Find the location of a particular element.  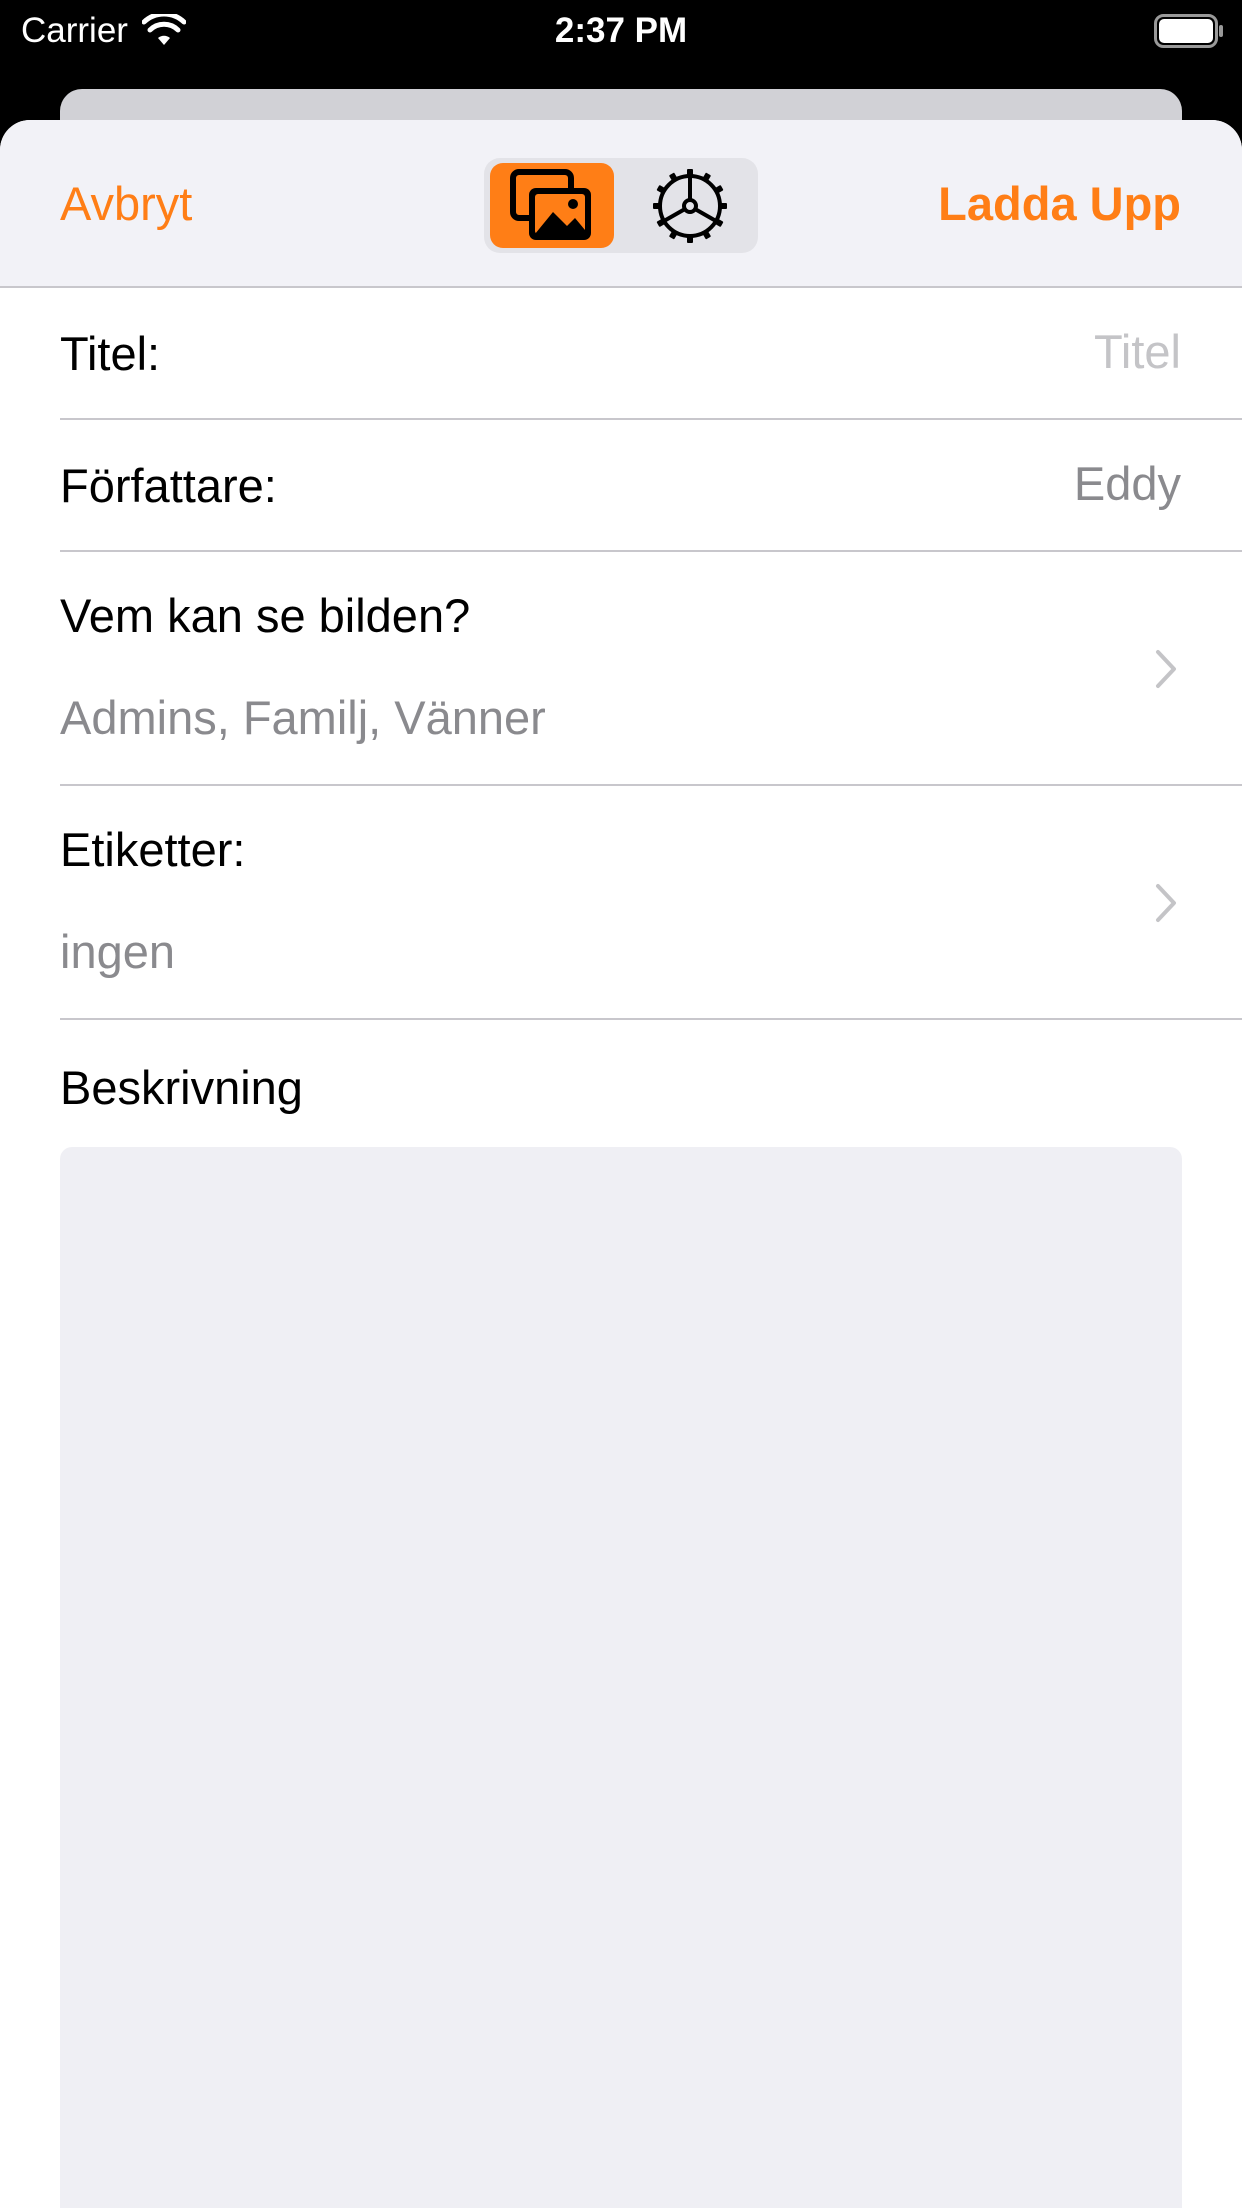

title-input: Titel is located at coordinates (1137, 352).